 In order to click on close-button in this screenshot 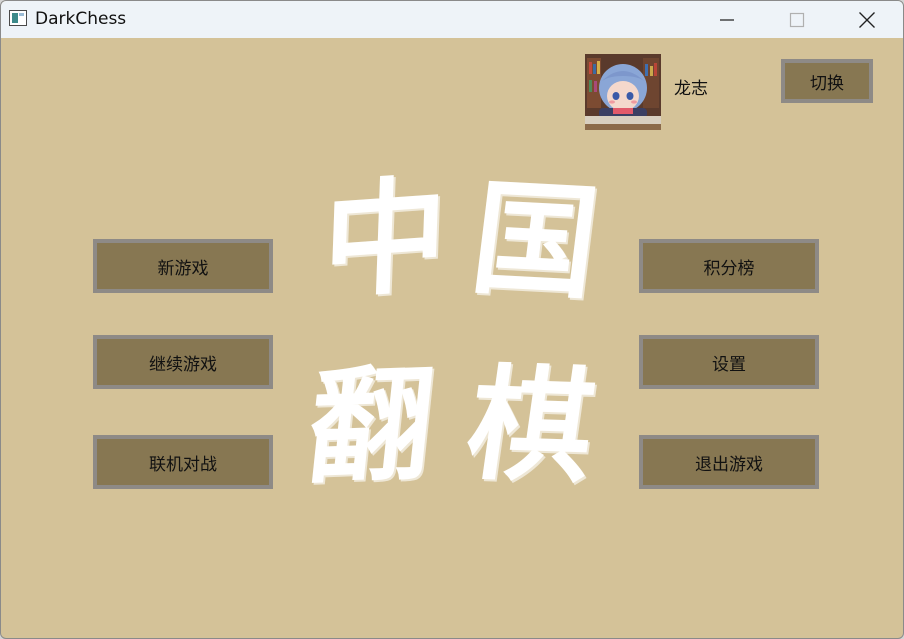, I will do `click(867, 19)`.